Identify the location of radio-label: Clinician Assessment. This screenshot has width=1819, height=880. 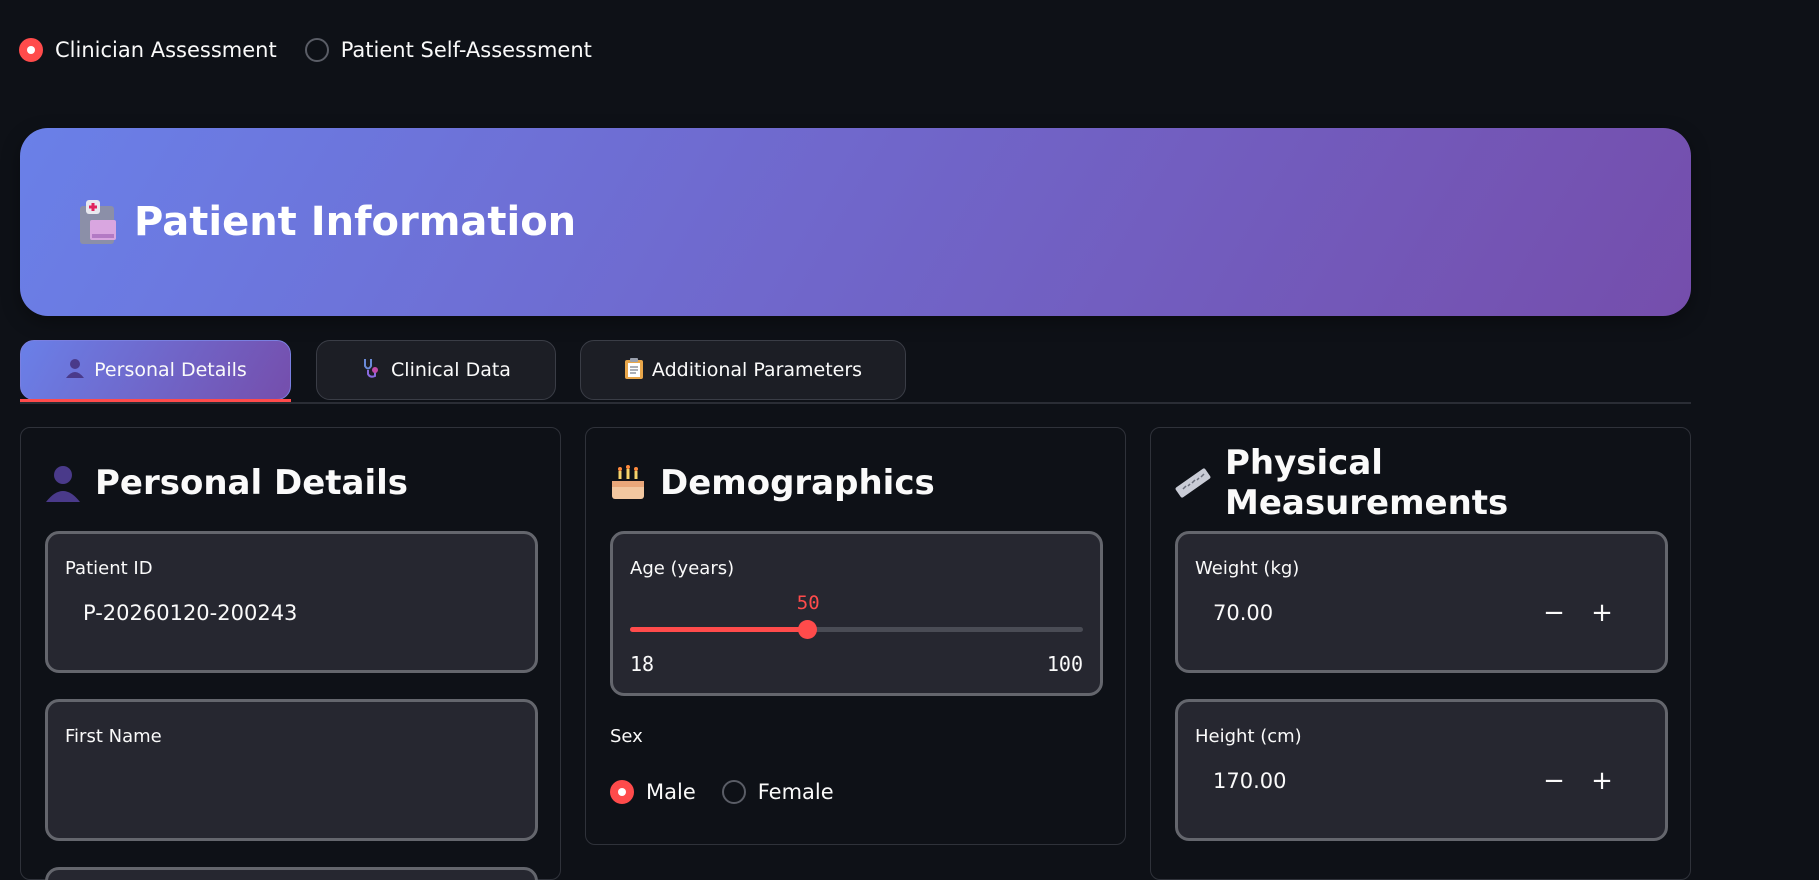
(166, 50).